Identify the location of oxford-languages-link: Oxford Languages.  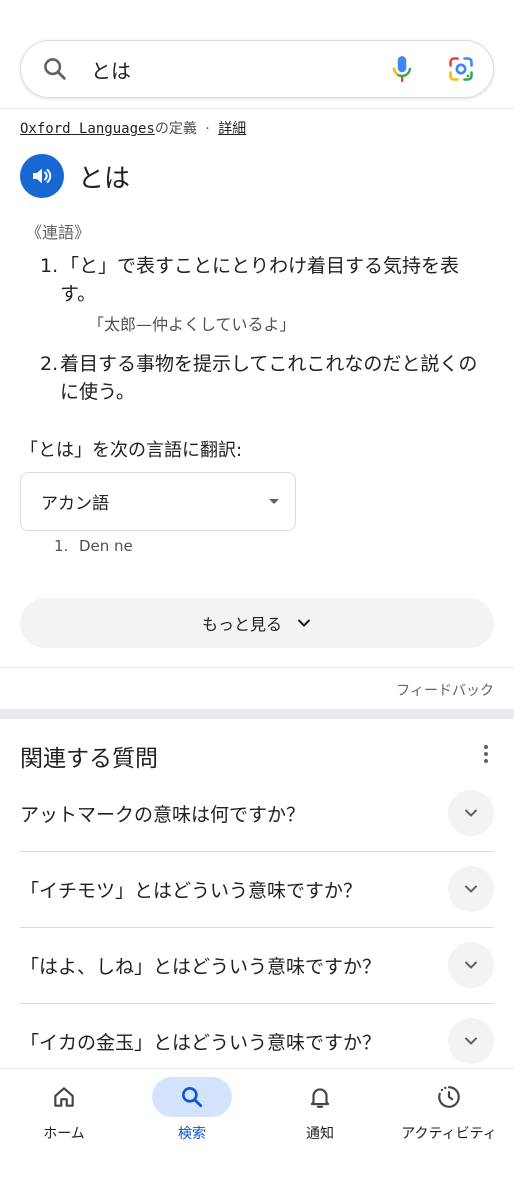
(87, 129).